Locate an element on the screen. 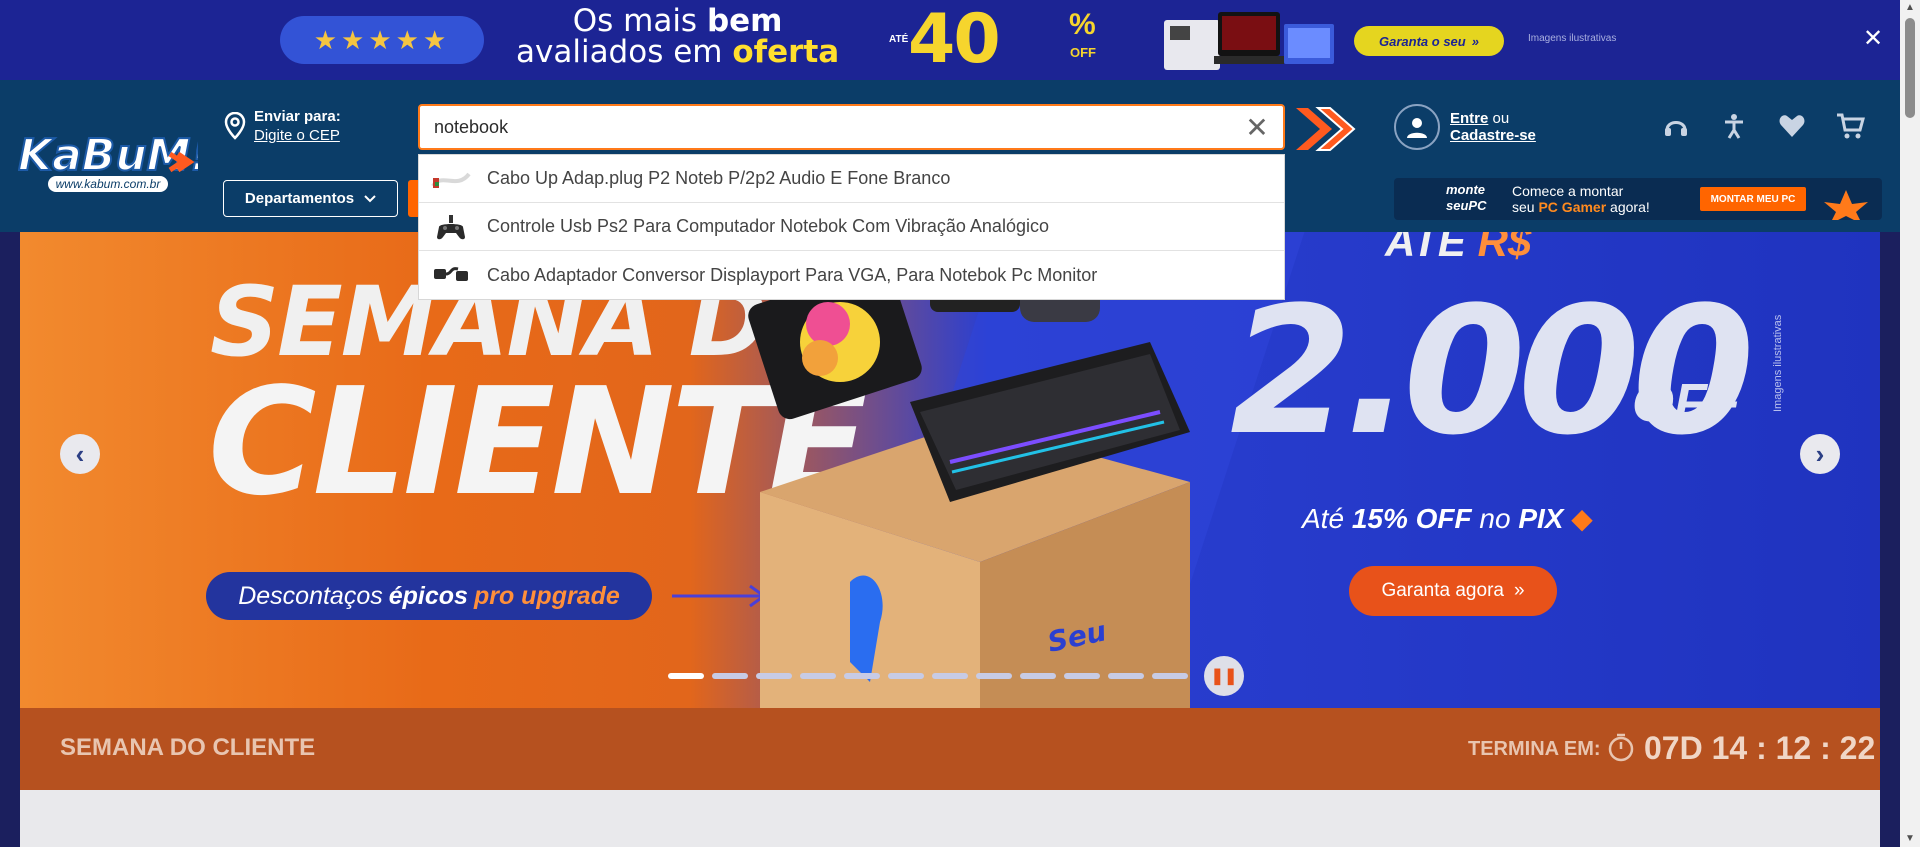 This screenshot has height=847, width=1920. hero-cta-label: Garanta agora is located at coordinates (1442, 590).